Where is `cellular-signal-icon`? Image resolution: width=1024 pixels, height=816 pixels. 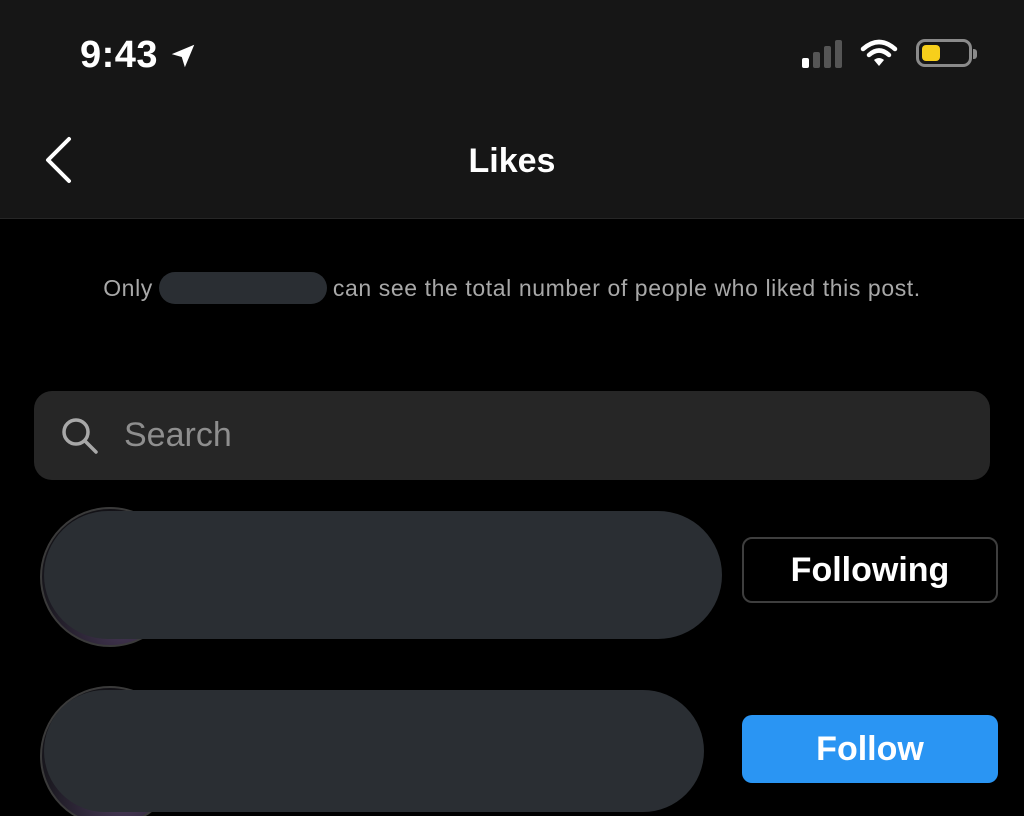 cellular-signal-icon is located at coordinates (822, 53).